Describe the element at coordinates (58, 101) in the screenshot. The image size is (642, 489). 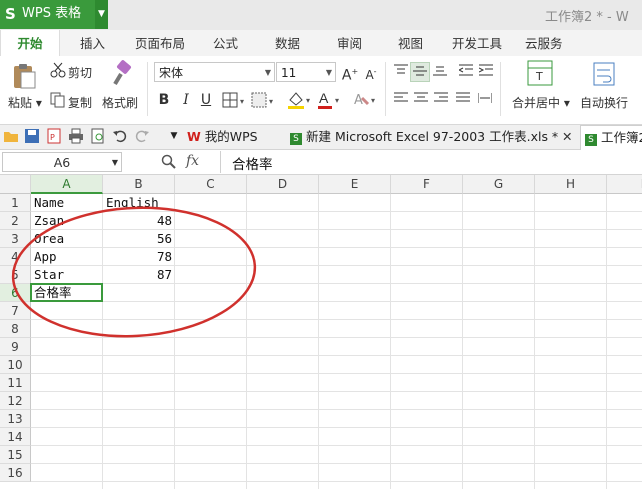
I see `copy-icon` at that location.